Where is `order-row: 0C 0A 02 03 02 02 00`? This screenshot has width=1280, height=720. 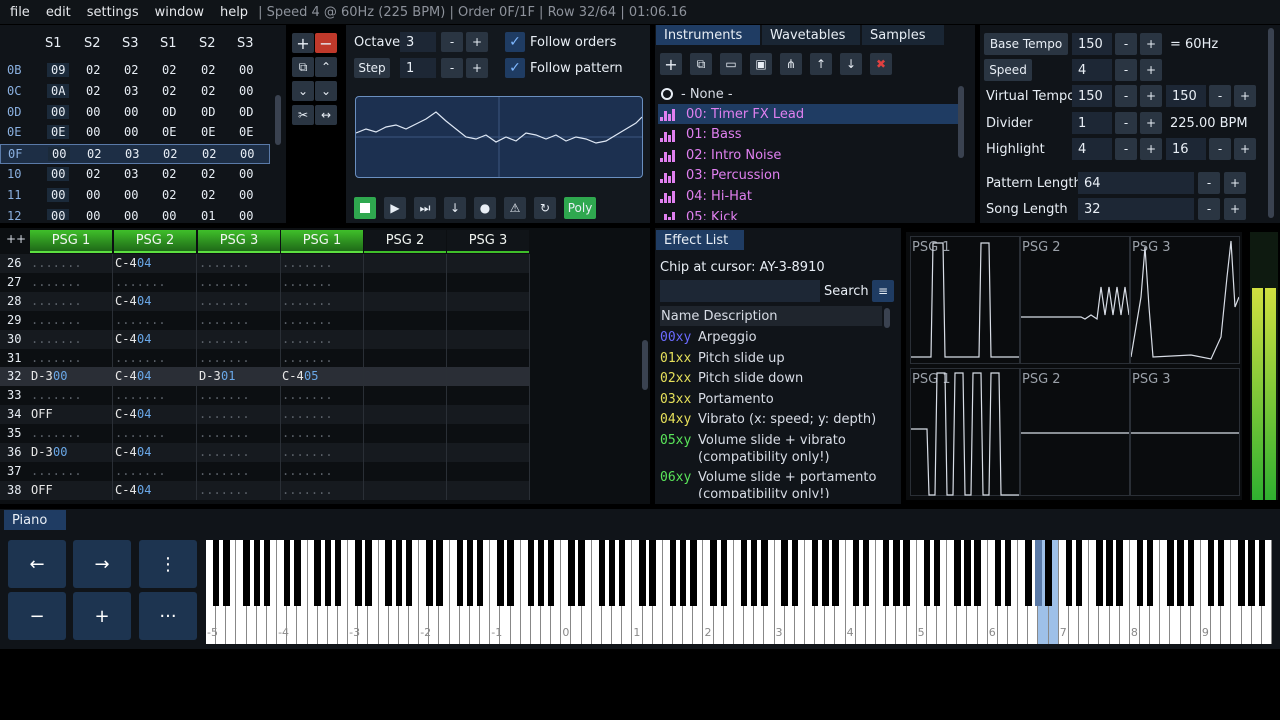
order-row: 0C 0A 02 03 02 02 00 is located at coordinates (135, 92).